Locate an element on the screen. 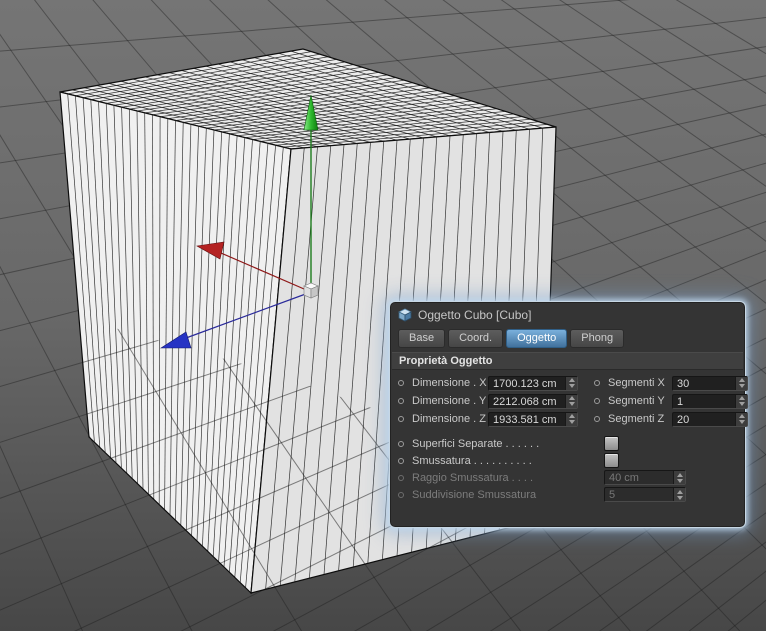  dimension-x-row: Dimensione . X 1700.123 cm Segmenti X 30 is located at coordinates (569, 383).